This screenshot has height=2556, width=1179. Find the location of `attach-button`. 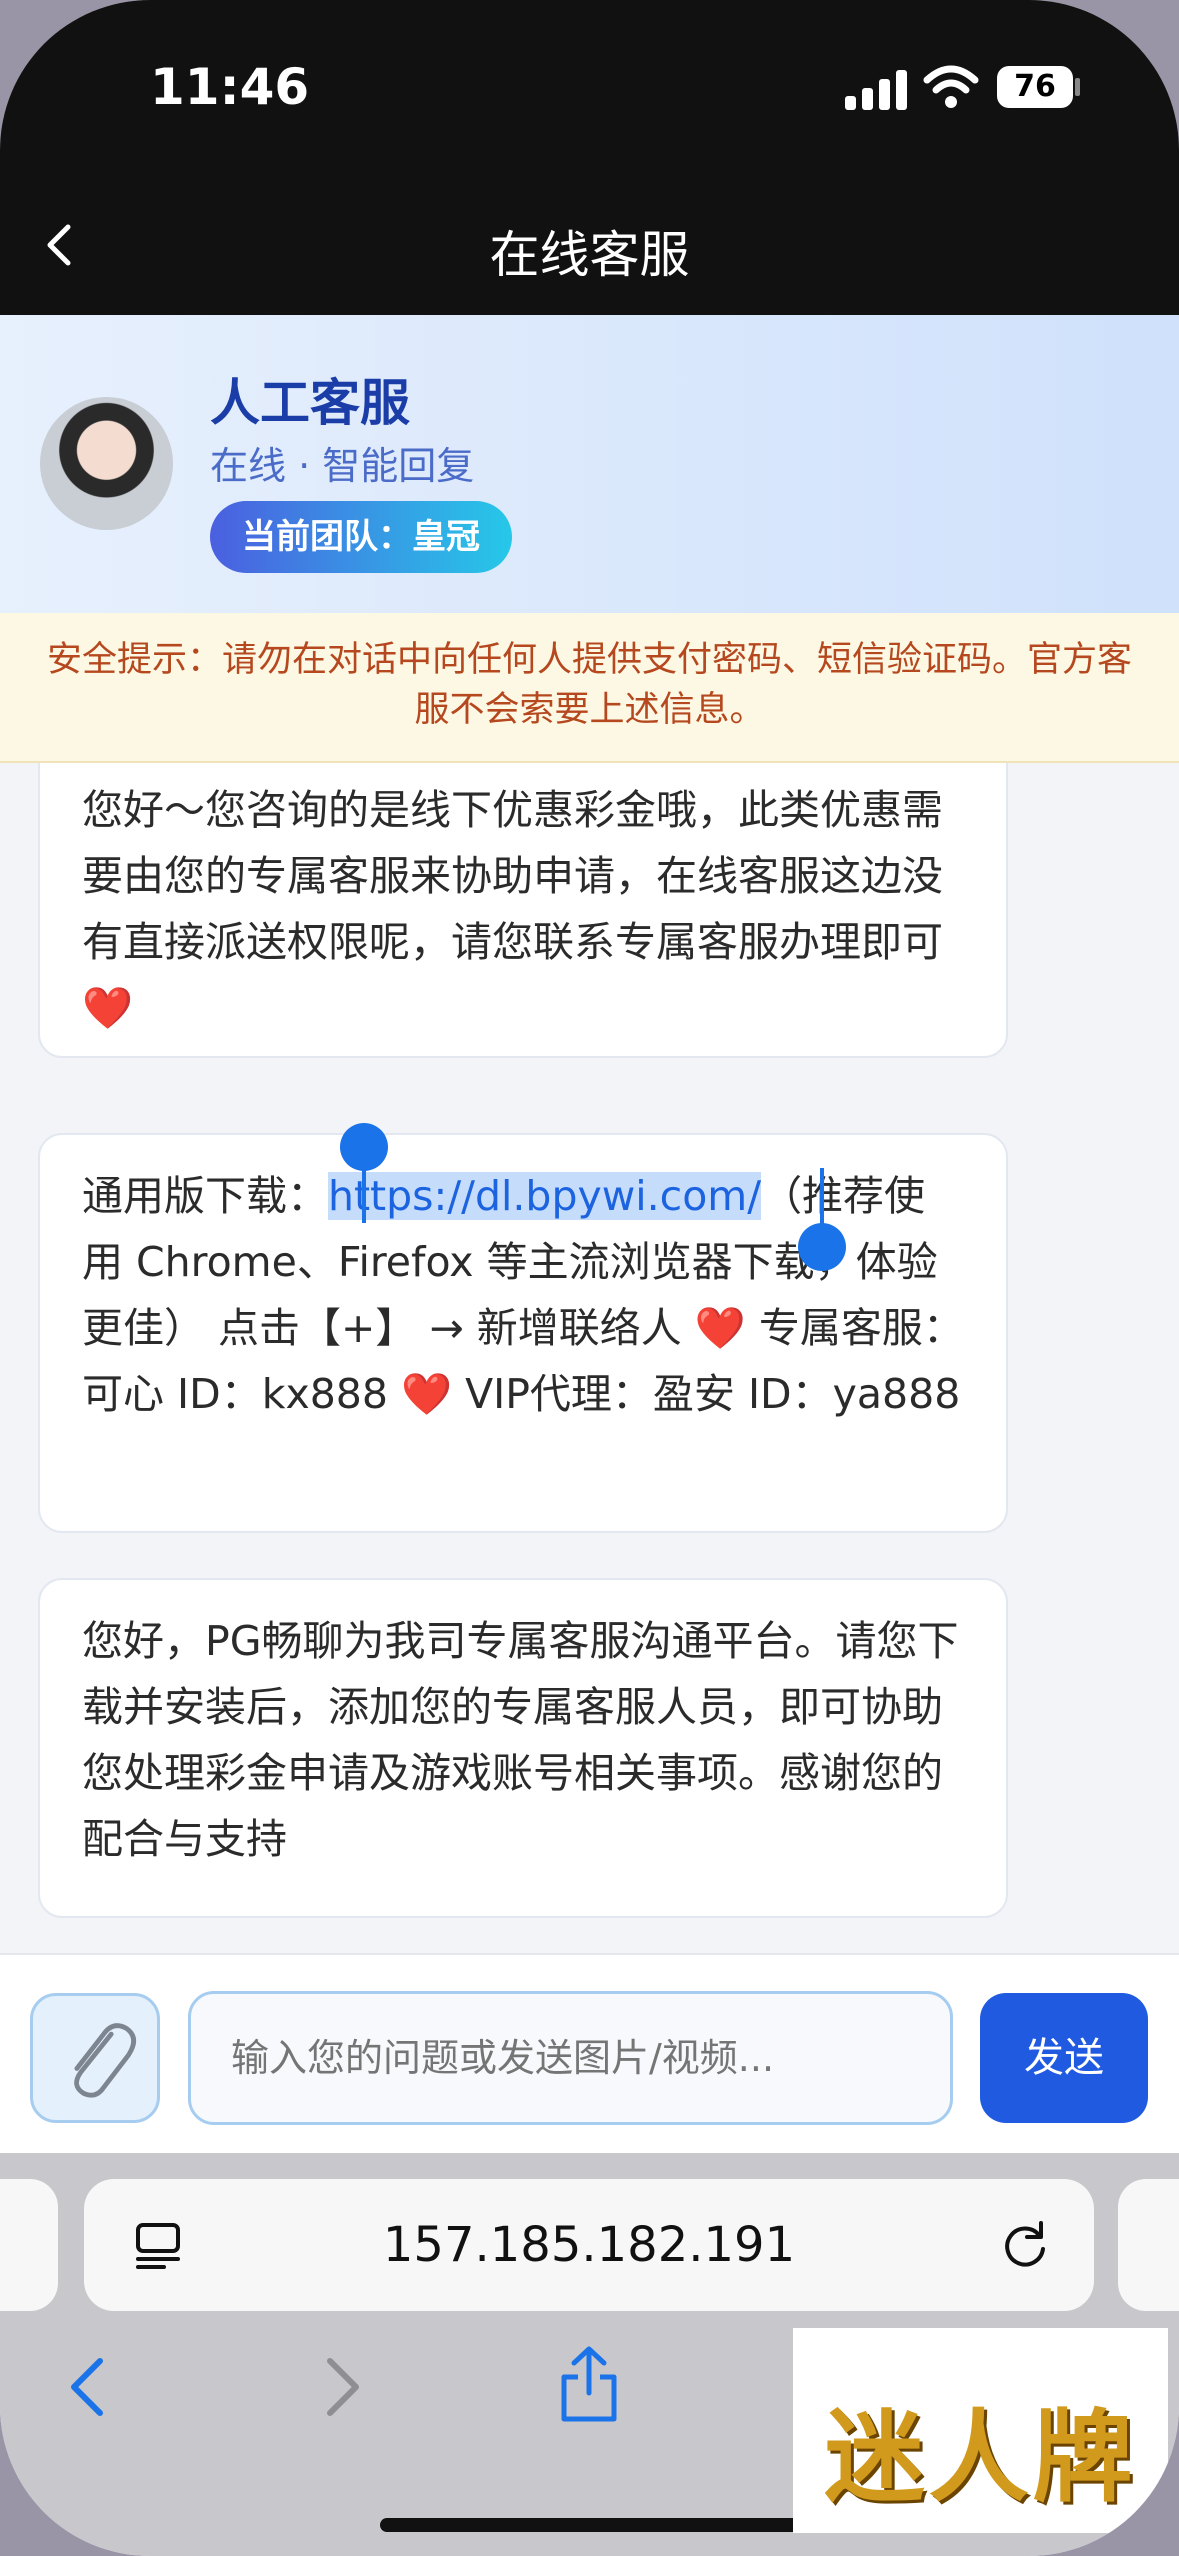

attach-button is located at coordinates (95, 2058).